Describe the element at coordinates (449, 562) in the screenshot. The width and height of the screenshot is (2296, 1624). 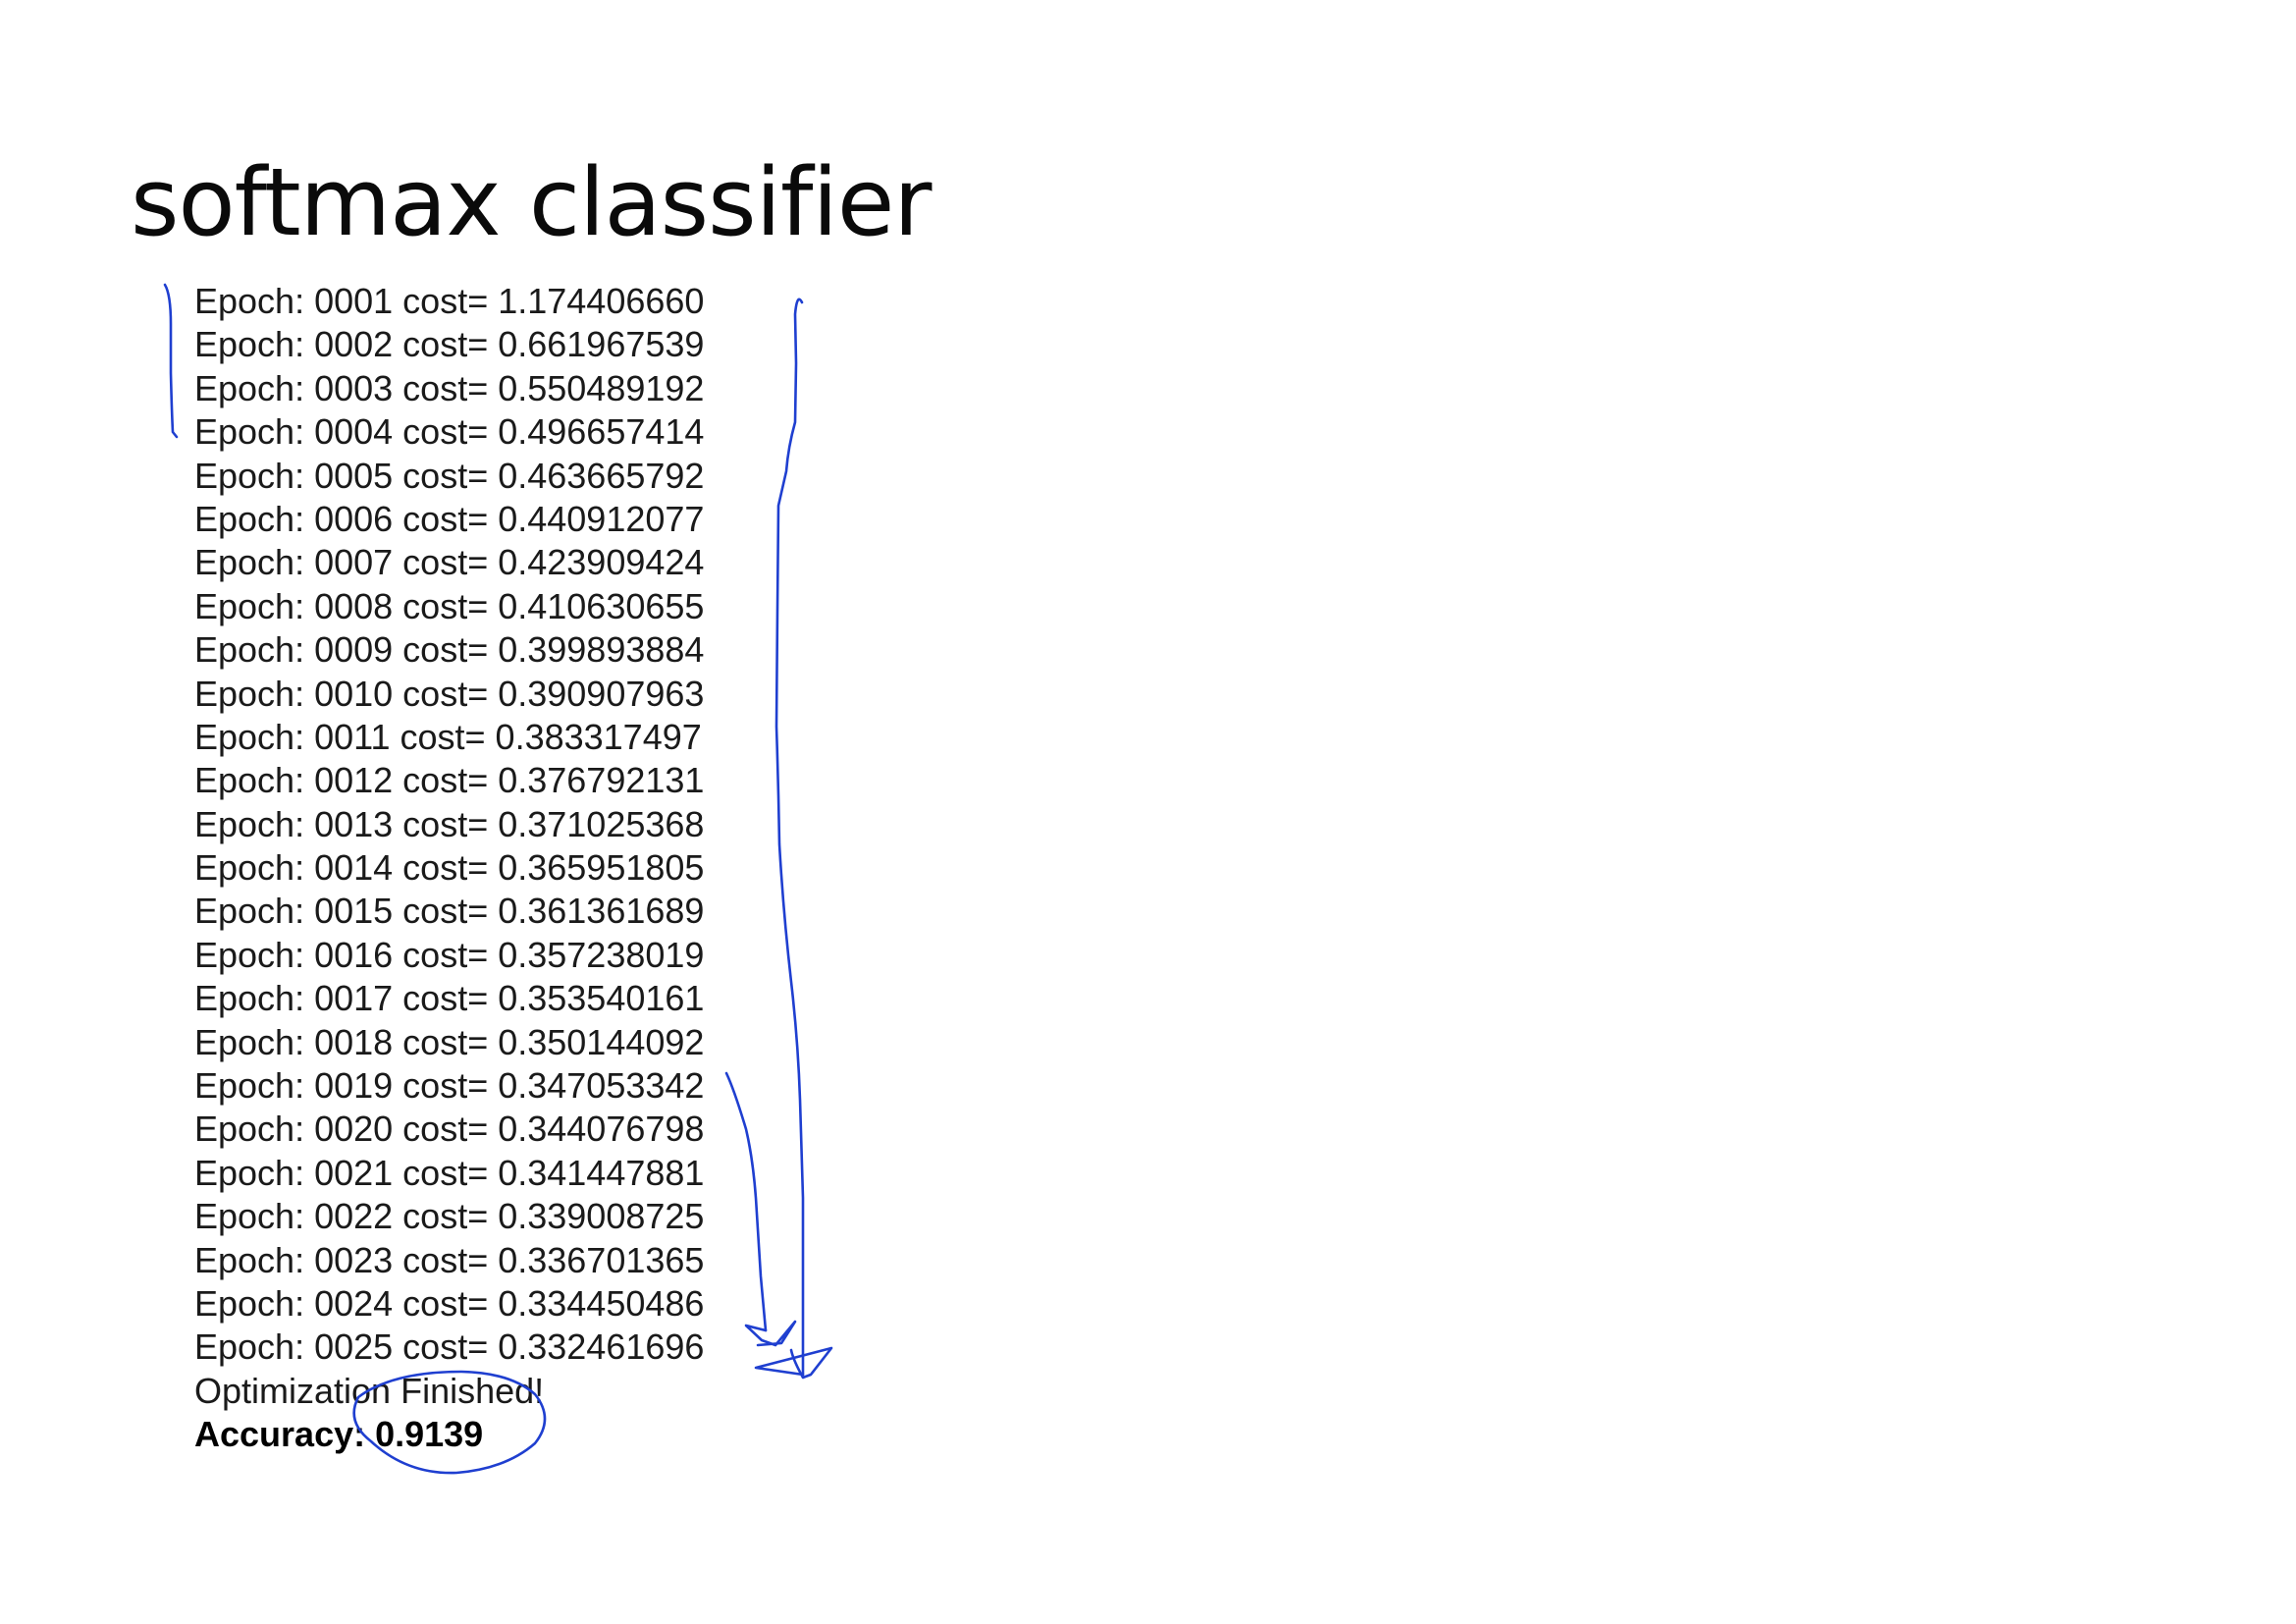
I see `epoch-line-0007: Epoch: 0007 cost= 0.423909424` at that location.